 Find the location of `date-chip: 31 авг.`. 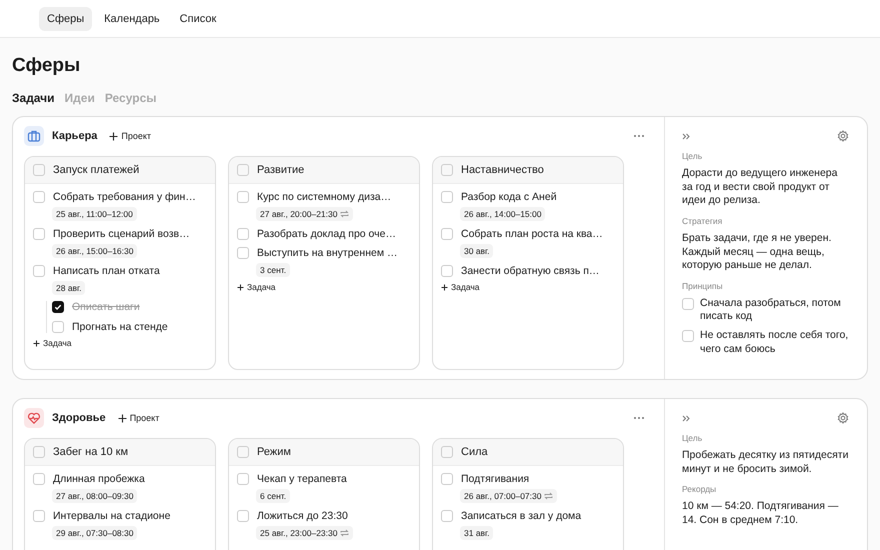

date-chip: 31 авг. is located at coordinates (477, 533).